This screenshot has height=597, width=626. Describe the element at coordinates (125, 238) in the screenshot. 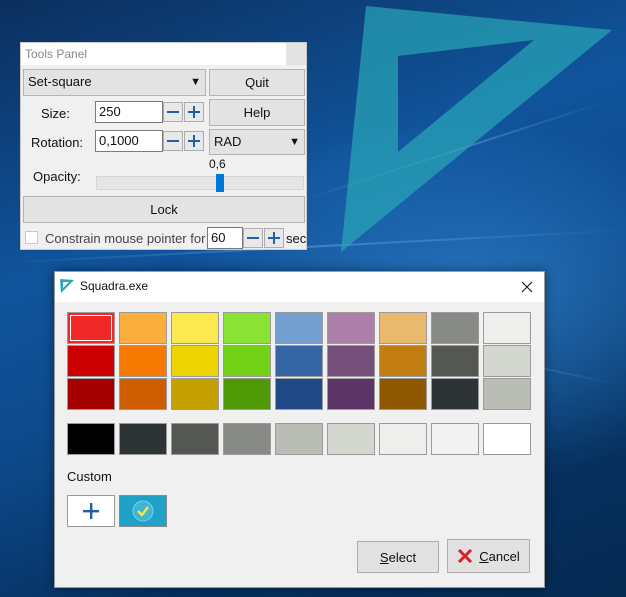

I see `constrain-label: Constrain mouse pointer for` at that location.